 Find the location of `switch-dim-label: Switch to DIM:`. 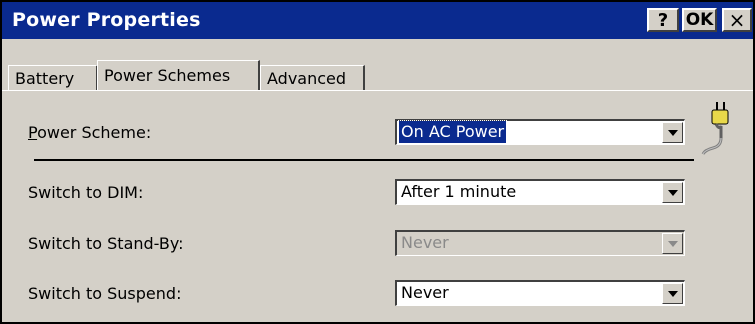

switch-dim-label: Switch to DIM: is located at coordinates (86, 192).